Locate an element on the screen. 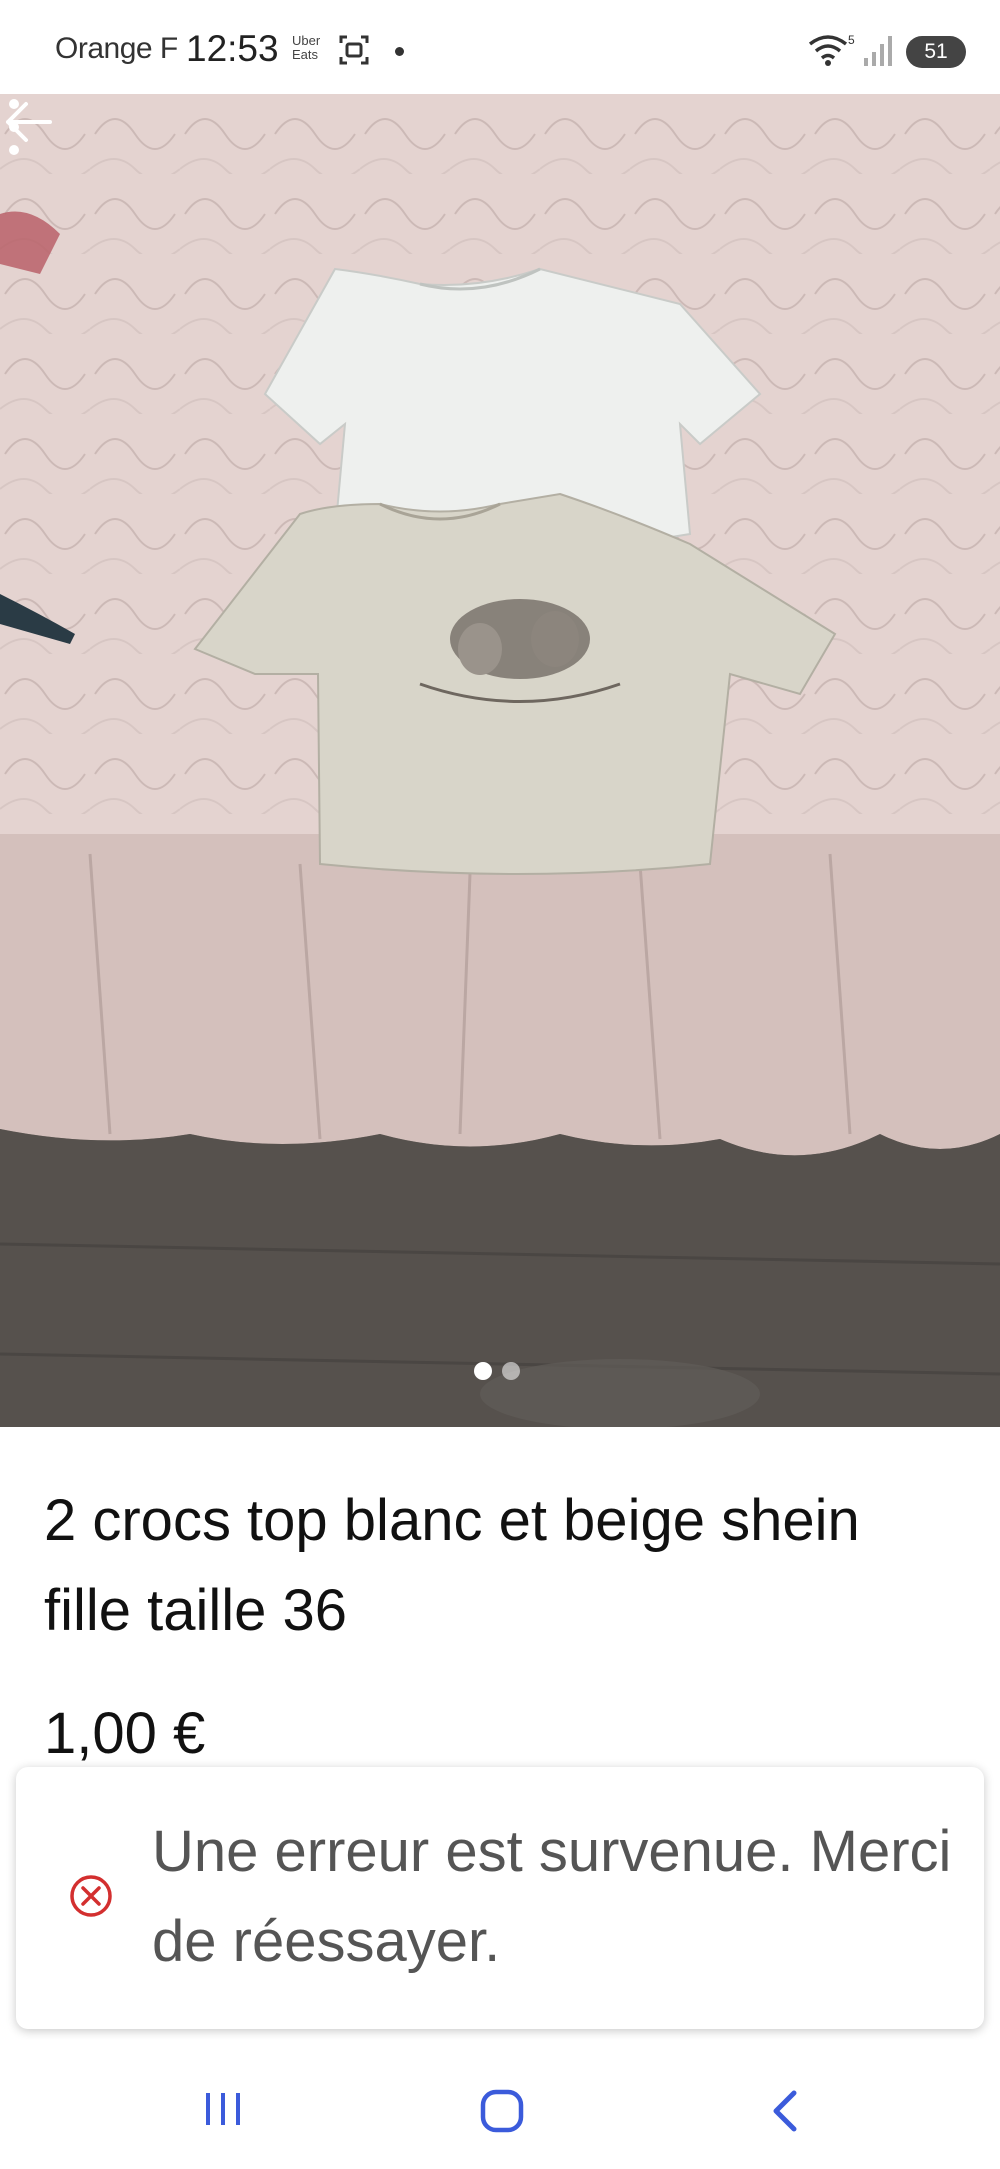  error-circle-icon is located at coordinates (91, 1896).